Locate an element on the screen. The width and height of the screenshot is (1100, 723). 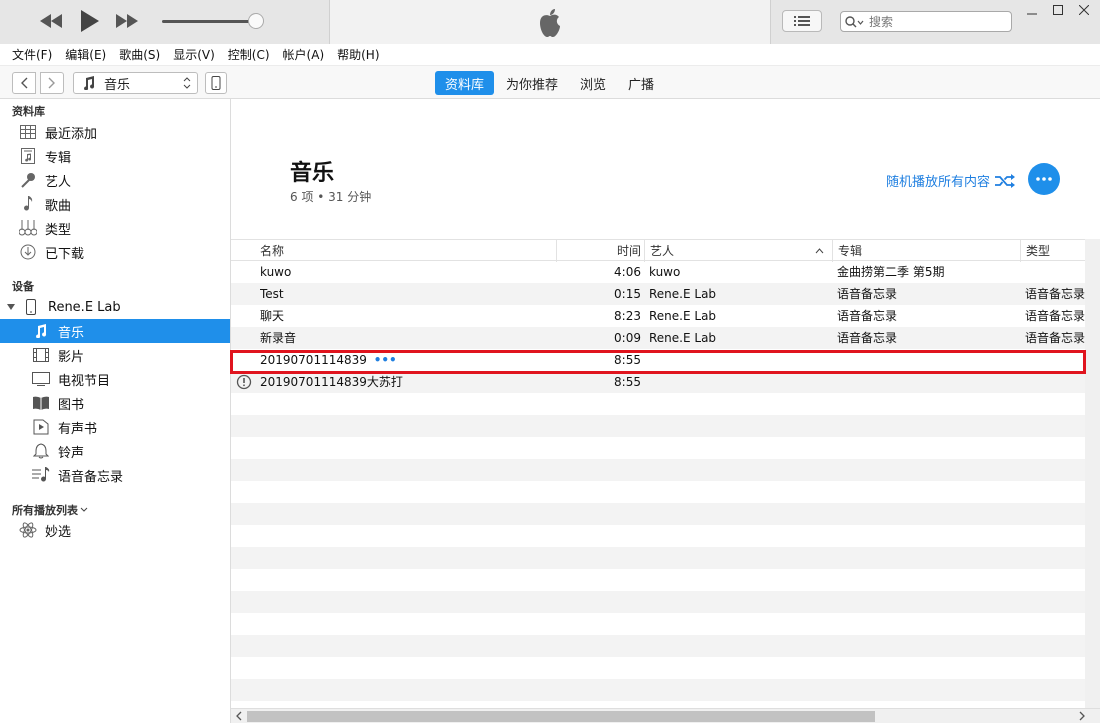
row-artist: kuwo is located at coordinates (665, 272).